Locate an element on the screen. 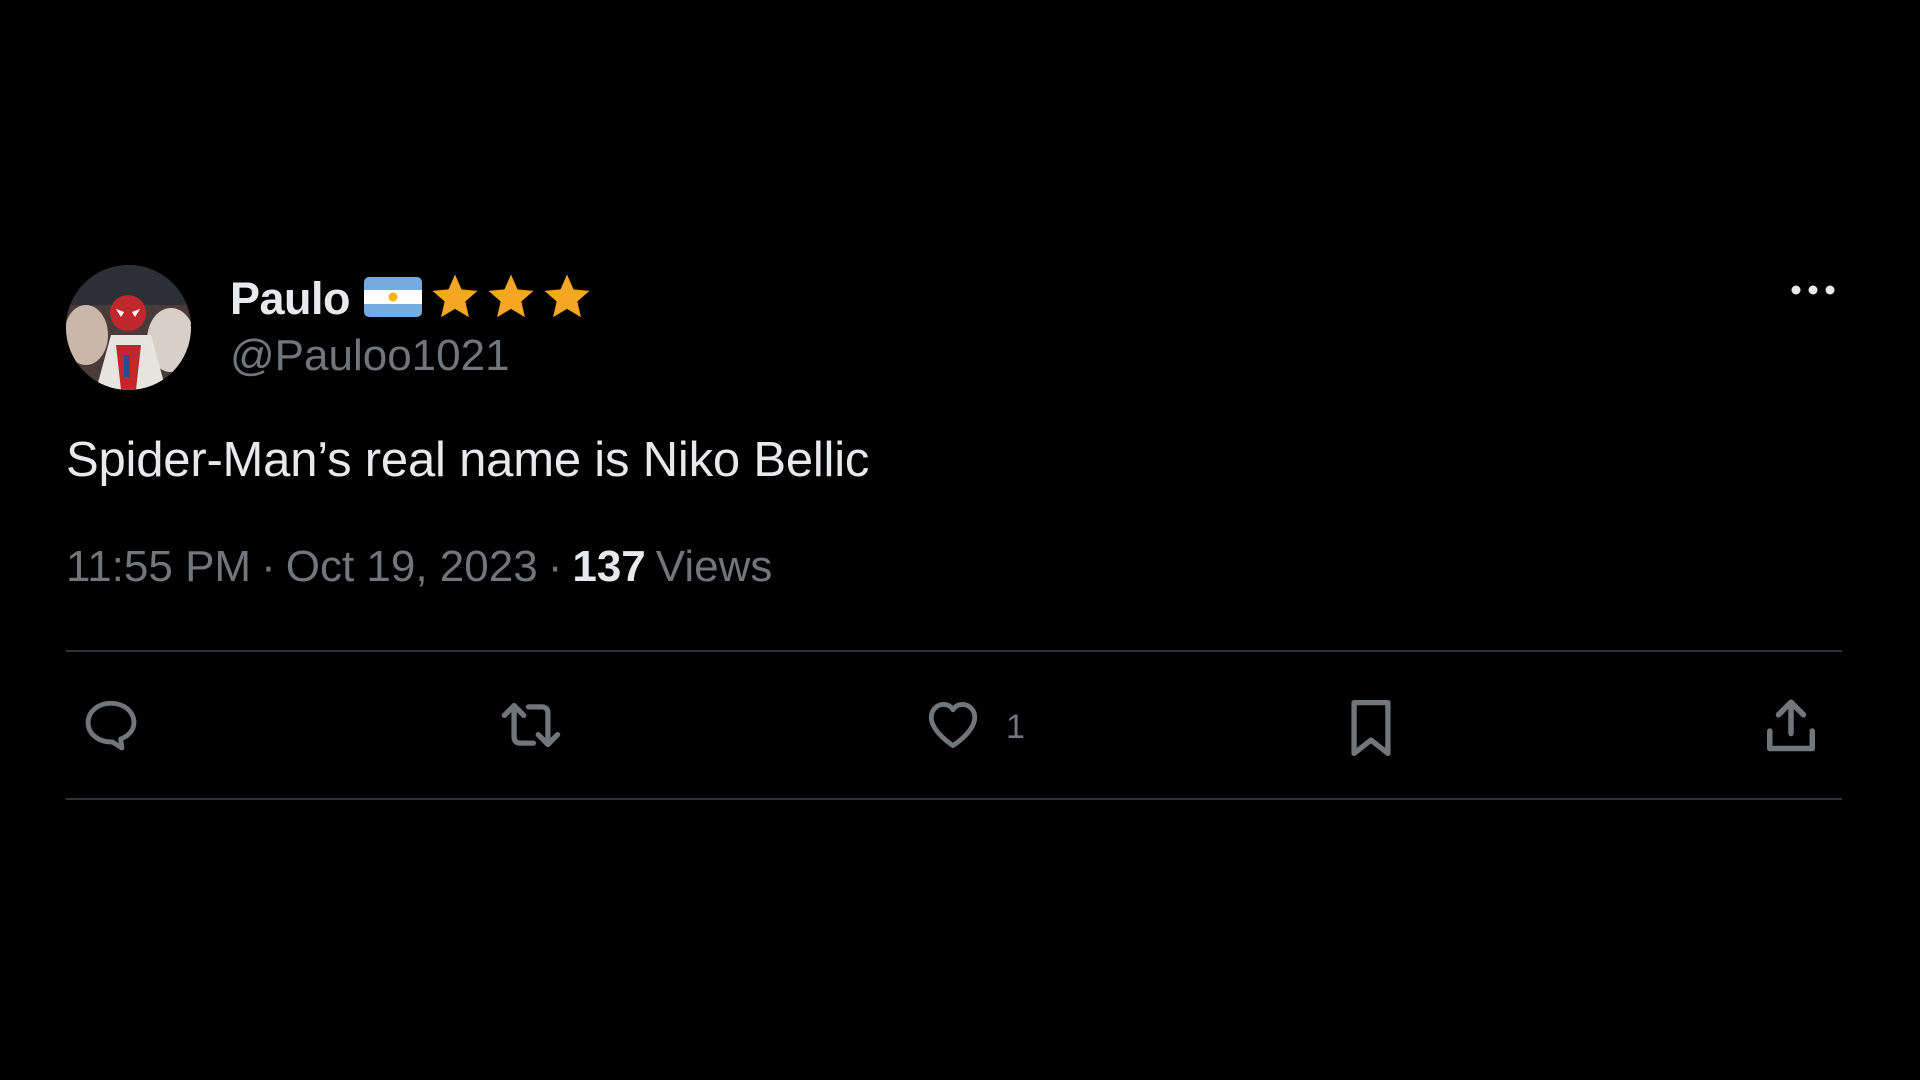  views-count: 137 is located at coordinates (608, 567).